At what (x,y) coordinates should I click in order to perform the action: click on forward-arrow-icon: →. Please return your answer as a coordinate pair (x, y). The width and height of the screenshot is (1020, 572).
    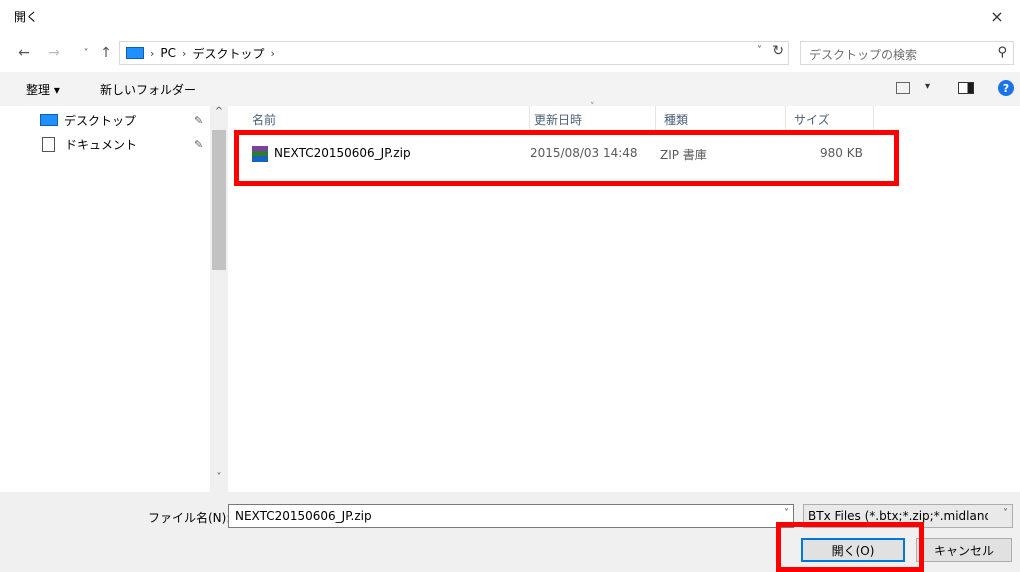
    Looking at the image, I should click on (54, 53).